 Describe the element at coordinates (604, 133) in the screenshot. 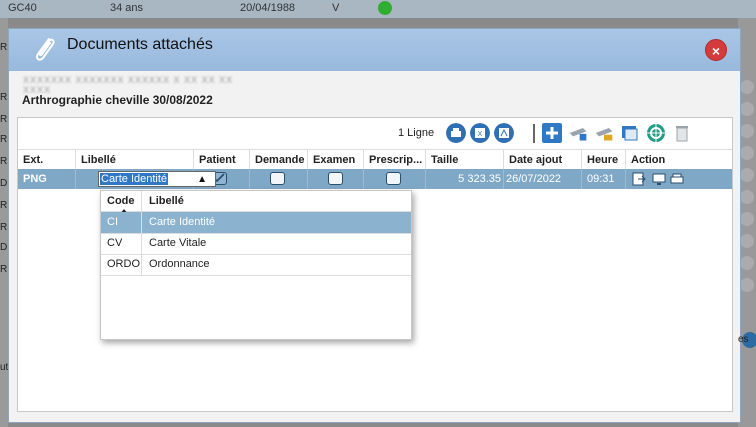

I see `scan-folder-icon` at that location.